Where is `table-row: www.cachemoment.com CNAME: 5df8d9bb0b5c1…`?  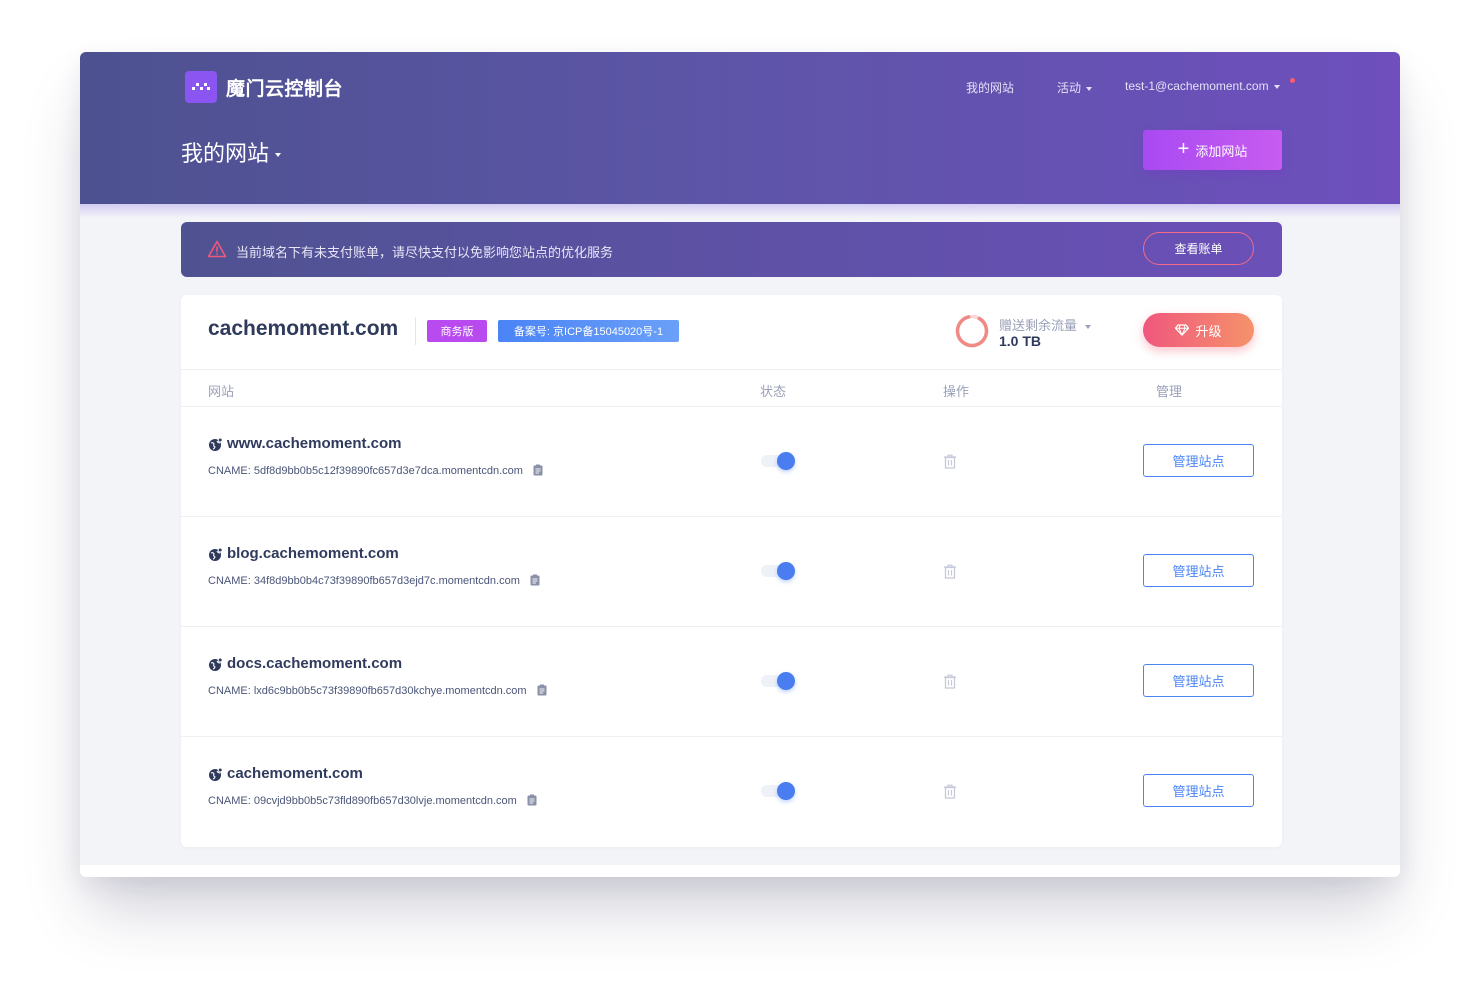
table-row: www.cachemoment.com CNAME: 5df8d9bb0b5c1… is located at coordinates (731, 462).